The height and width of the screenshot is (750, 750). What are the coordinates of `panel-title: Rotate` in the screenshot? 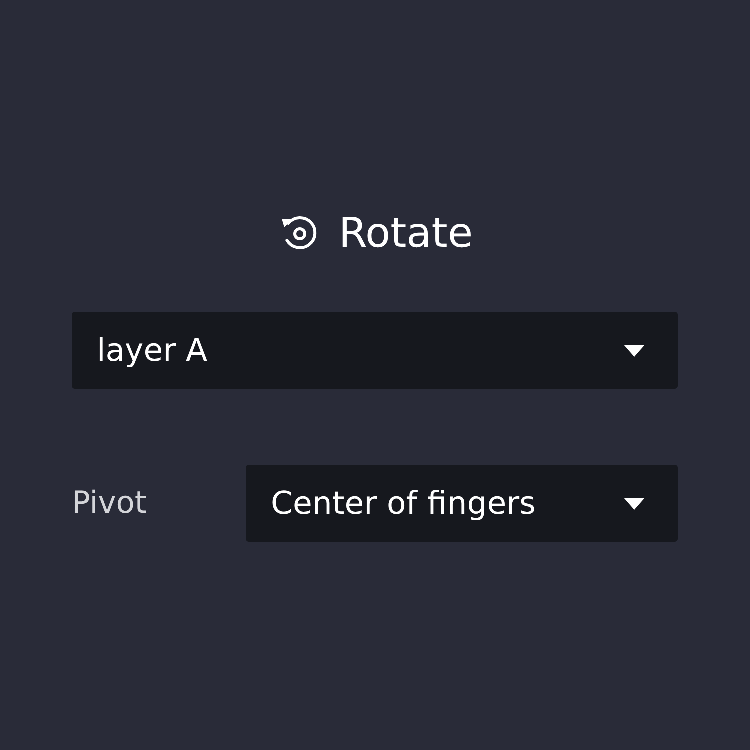 It's located at (406, 233).